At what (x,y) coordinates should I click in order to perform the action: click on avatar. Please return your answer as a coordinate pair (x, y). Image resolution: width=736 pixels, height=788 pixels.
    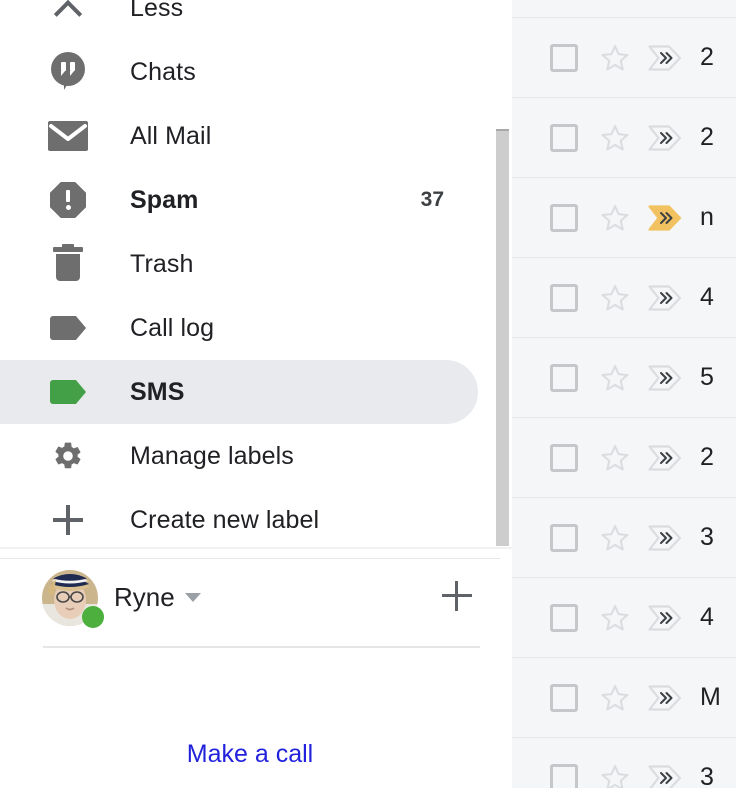
    Looking at the image, I should click on (73, 598).